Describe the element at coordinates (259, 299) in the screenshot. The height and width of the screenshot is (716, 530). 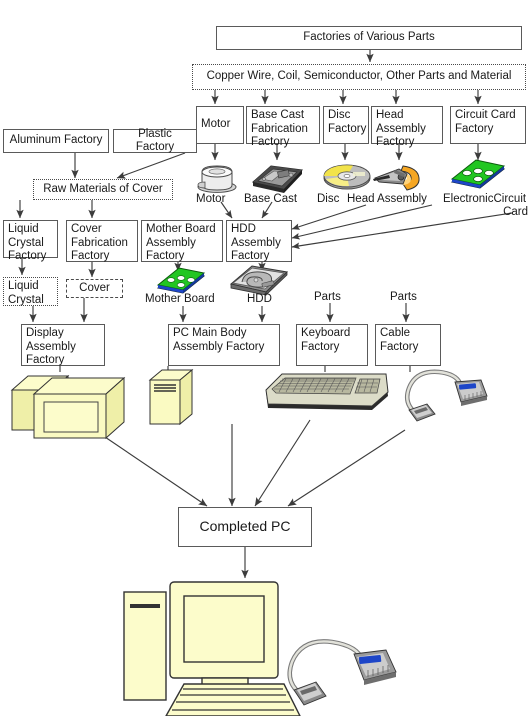
I see `hdd-part-label: HDD` at that location.